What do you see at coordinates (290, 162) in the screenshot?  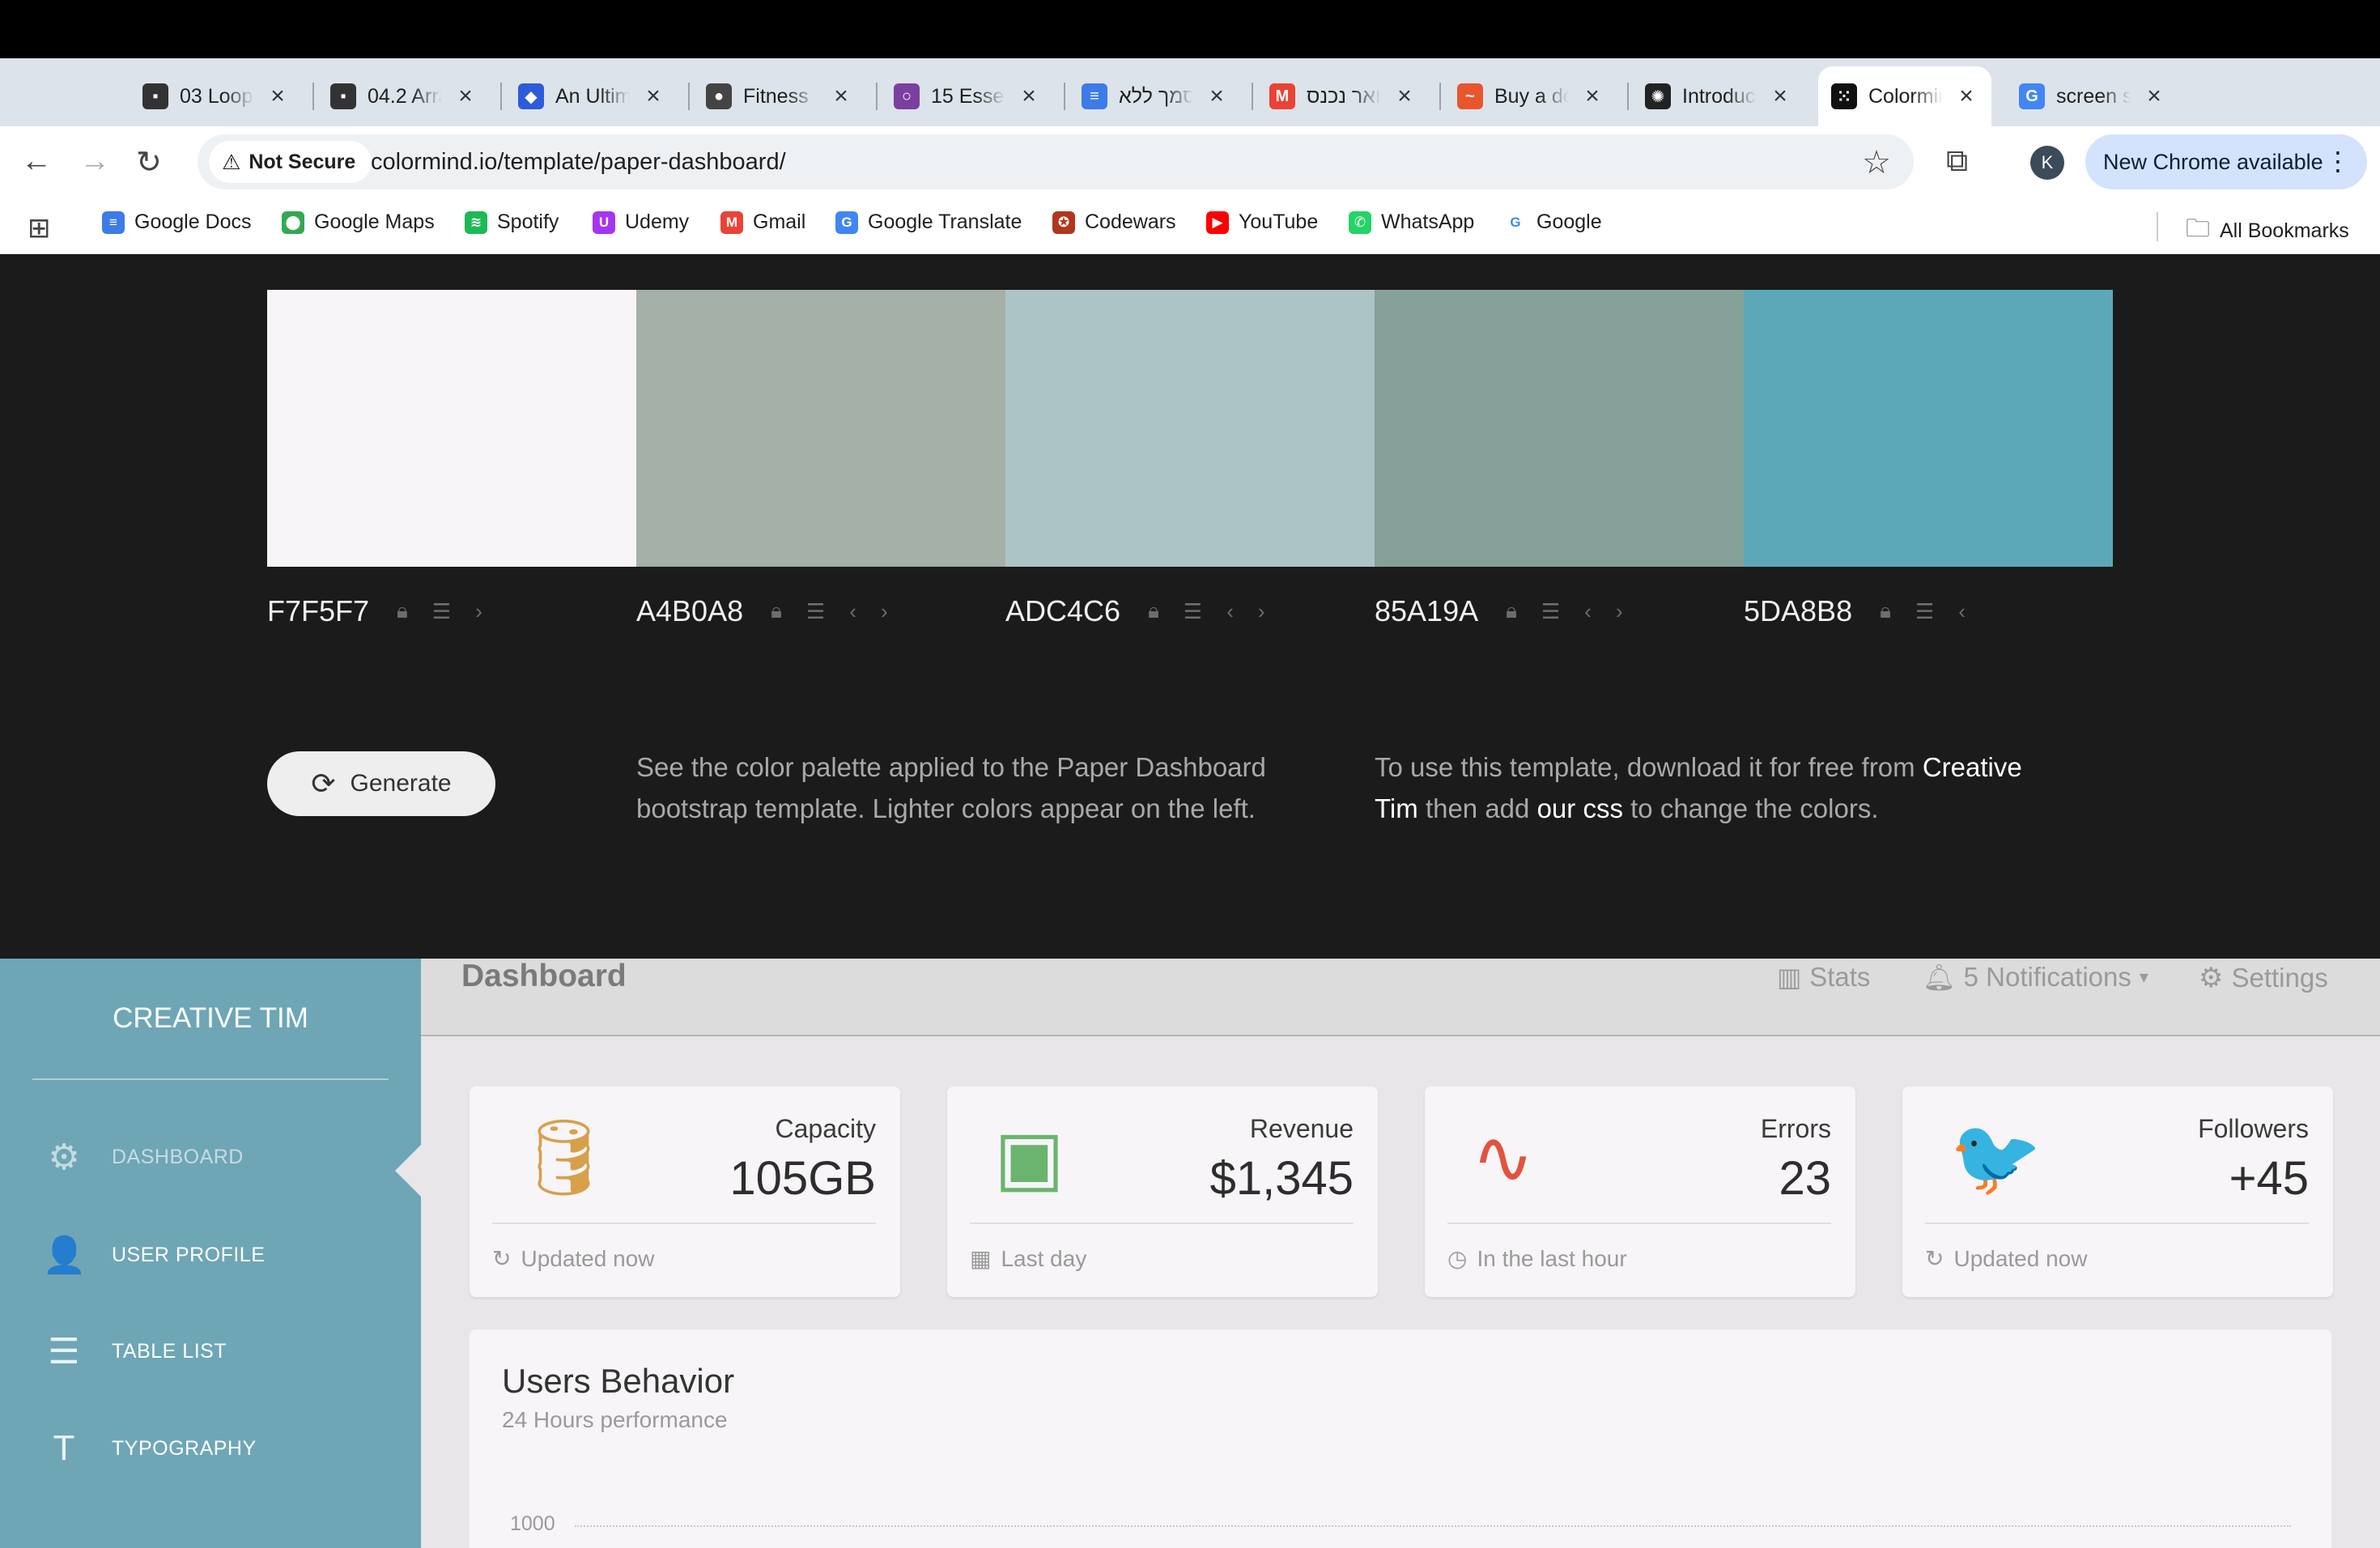 I see `security-indicator: ⚠ Not Secure` at bounding box center [290, 162].